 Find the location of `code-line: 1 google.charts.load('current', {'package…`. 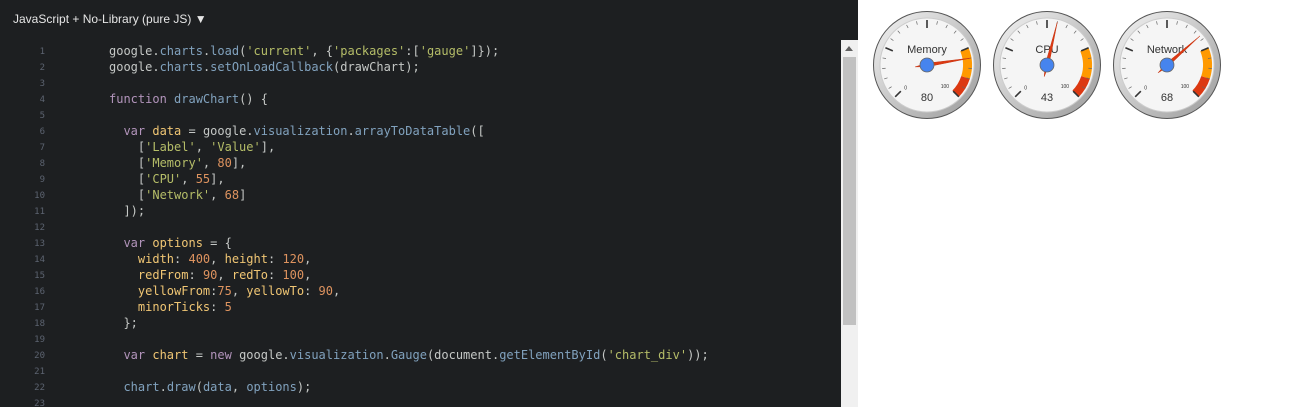

code-line: 1 google.charts.load('current', {'package… is located at coordinates (420, 51).